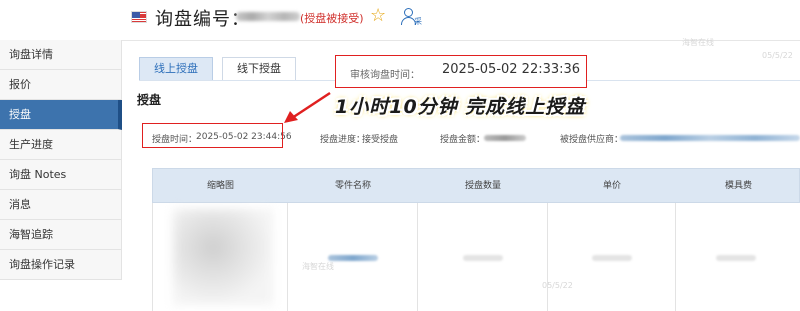  What do you see at coordinates (511, 69) in the screenshot?
I see `review-time-value: 2025-05-02 22:33:36` at bounding box center [511, 69].